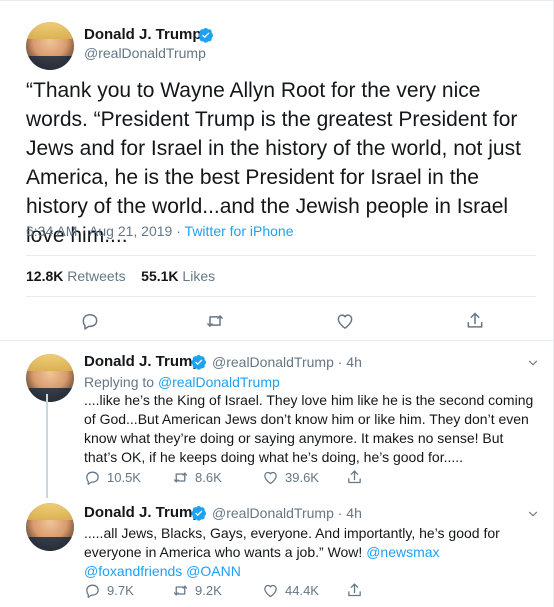 The height and width of the screenshot is (607, 554). I want to click on reply-count: 10.5K, so click(124, 477).